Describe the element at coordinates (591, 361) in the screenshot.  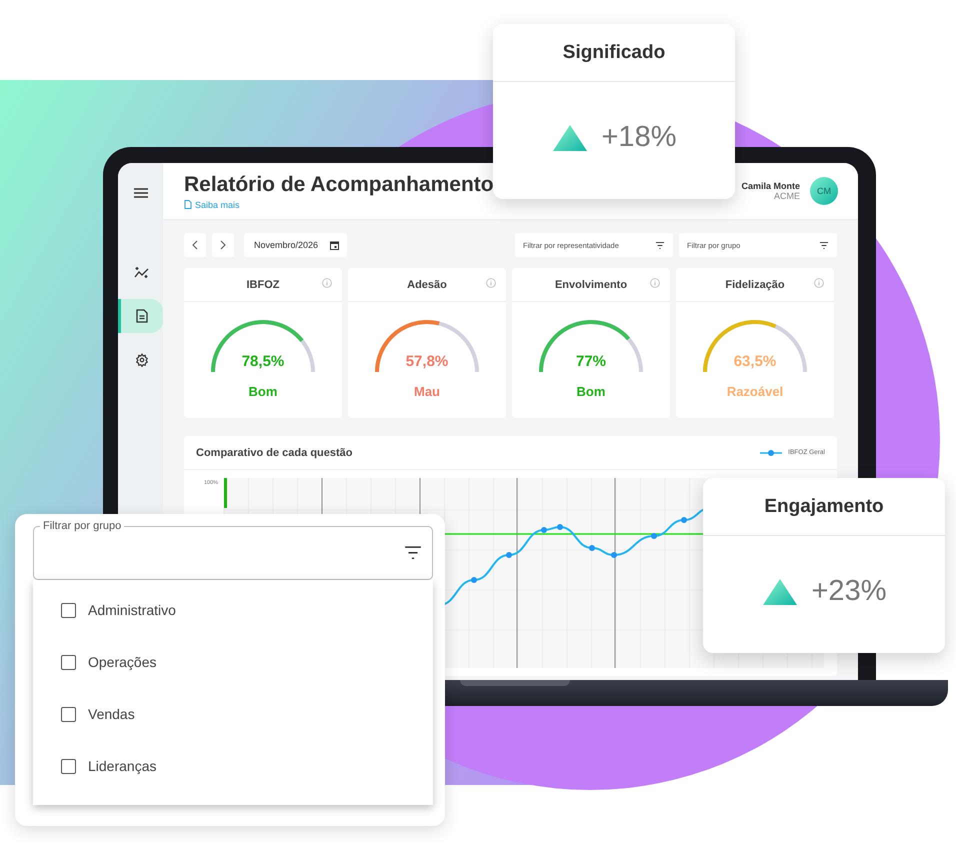
I see `metric-value: 77%` at that location.